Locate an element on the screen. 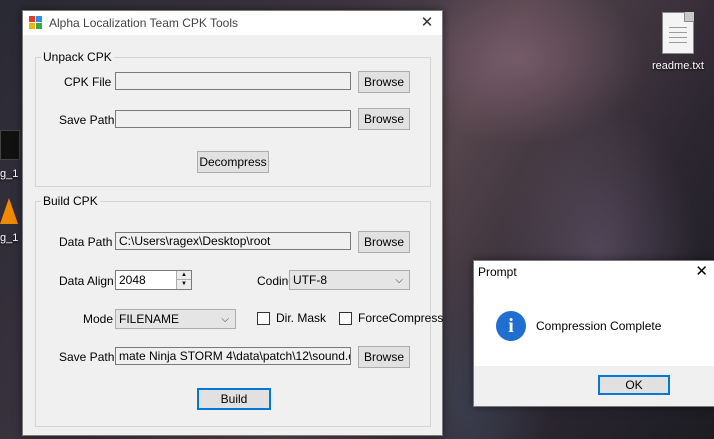 Image resolution: width=714 pixels, height=439 pixels. build-button: Build is located at coordinates (234, 399).